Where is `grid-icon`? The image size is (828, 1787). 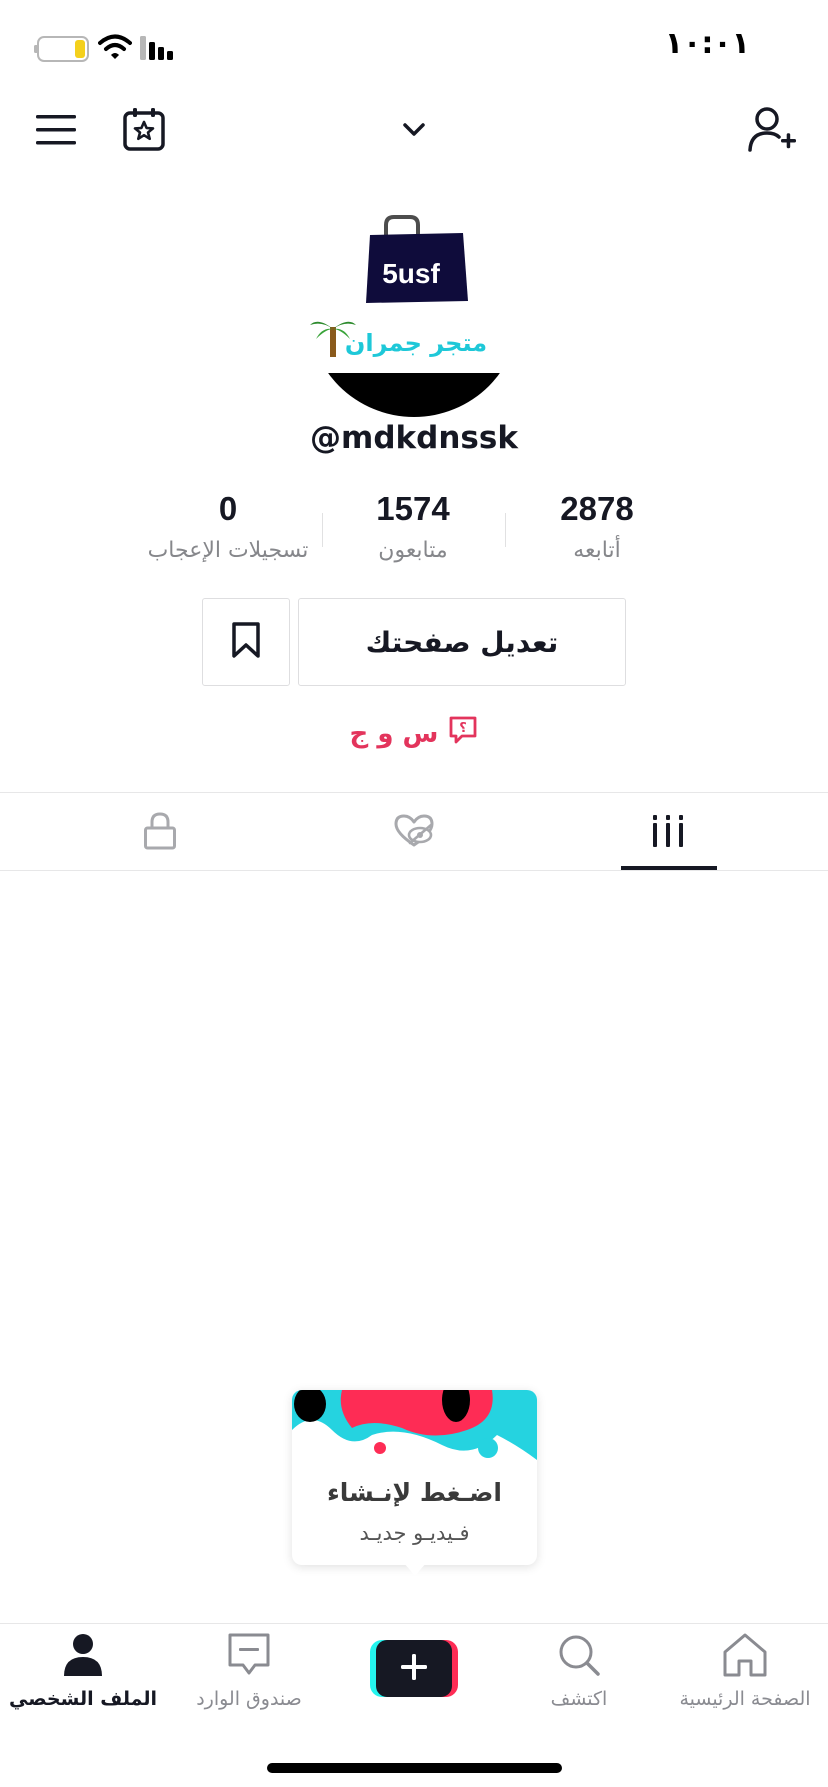
grid-icon is located at coordinates (668, 833).